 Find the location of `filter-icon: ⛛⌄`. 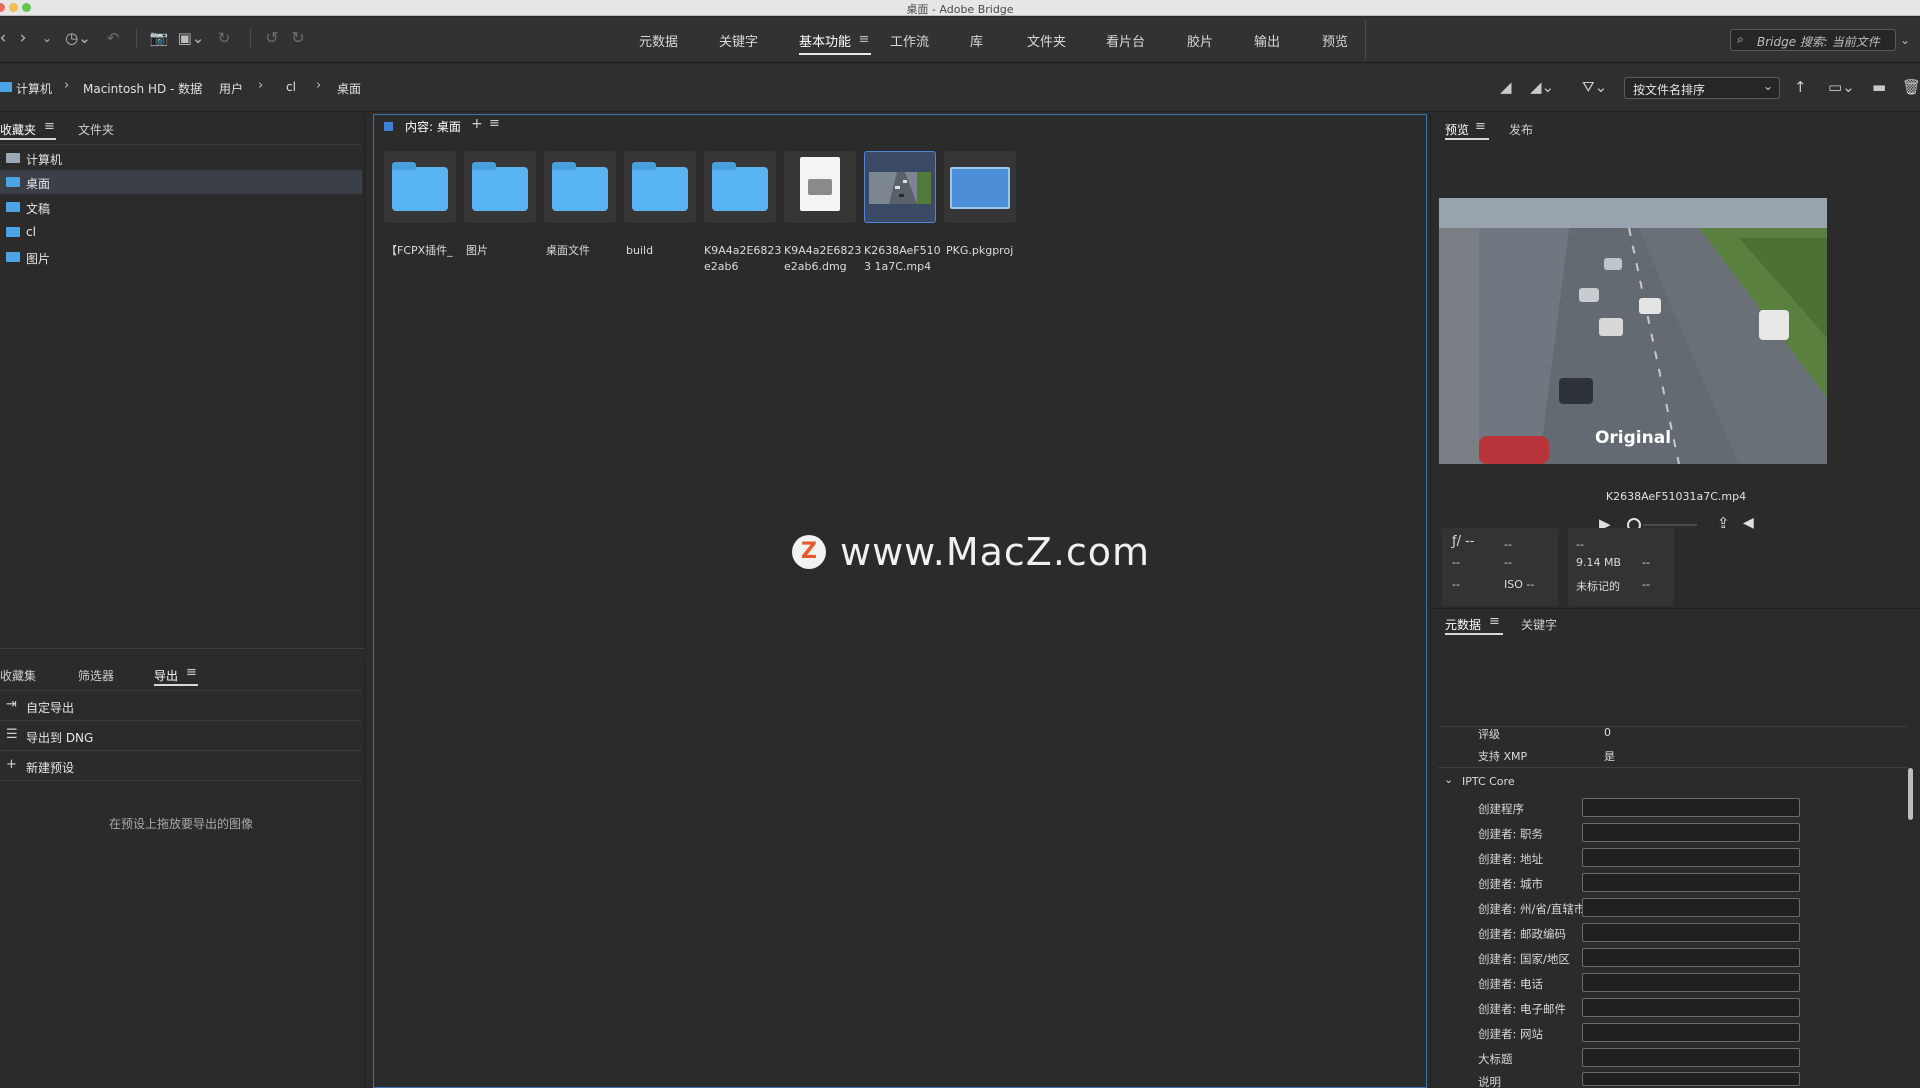

filter-icon: ⛛⌄ is located at coordinates (1594, 87).